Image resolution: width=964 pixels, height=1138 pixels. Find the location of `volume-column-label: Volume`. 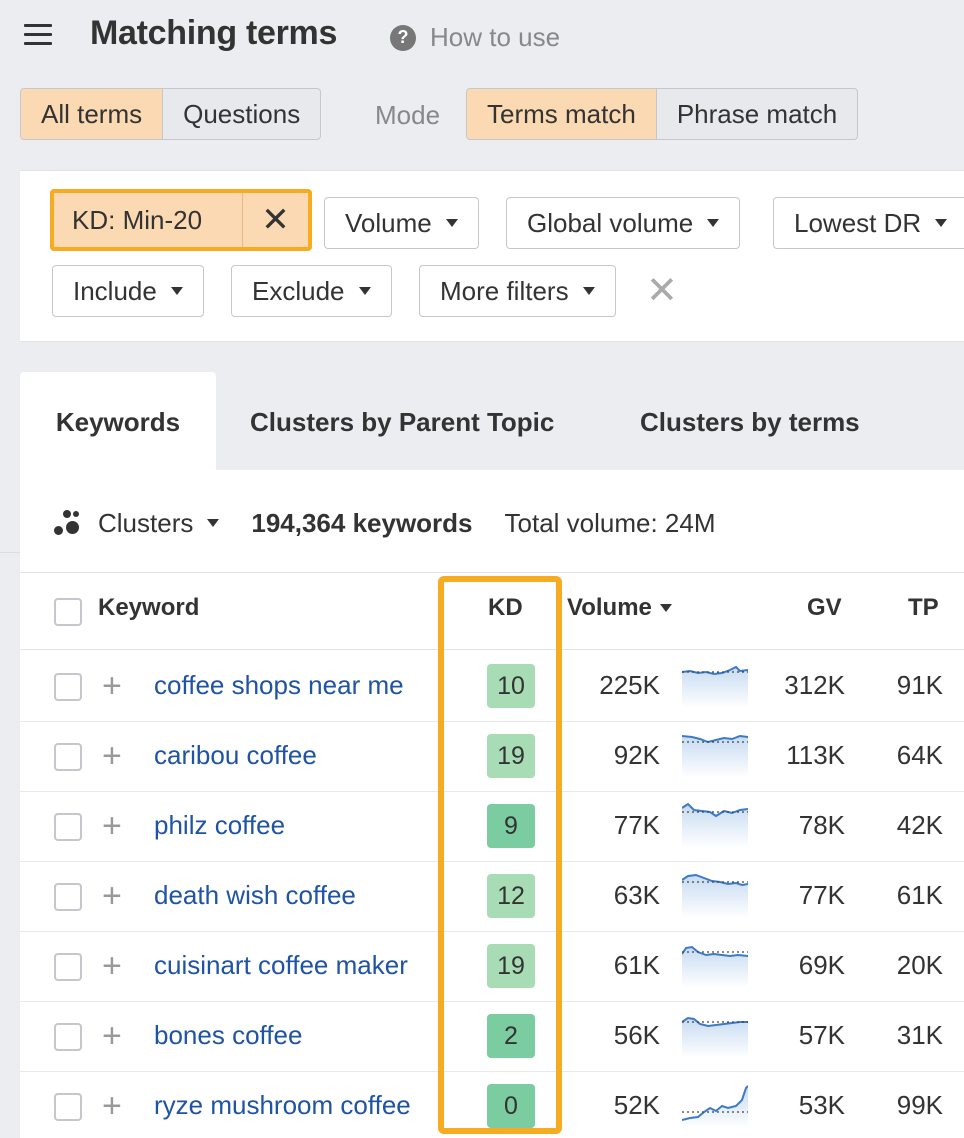

volume-column-label: Volume is located at coordinates (609, 607).